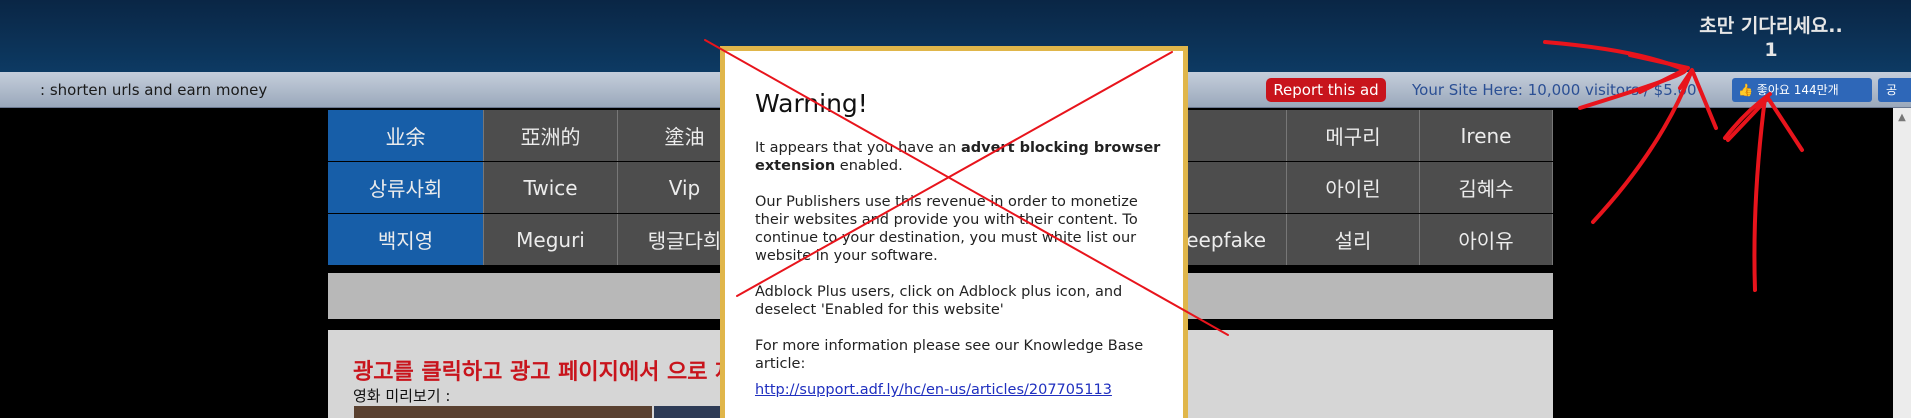  I want to click on facebook-like-button: 👍 좋아요 144만개, so click(1802, 90).